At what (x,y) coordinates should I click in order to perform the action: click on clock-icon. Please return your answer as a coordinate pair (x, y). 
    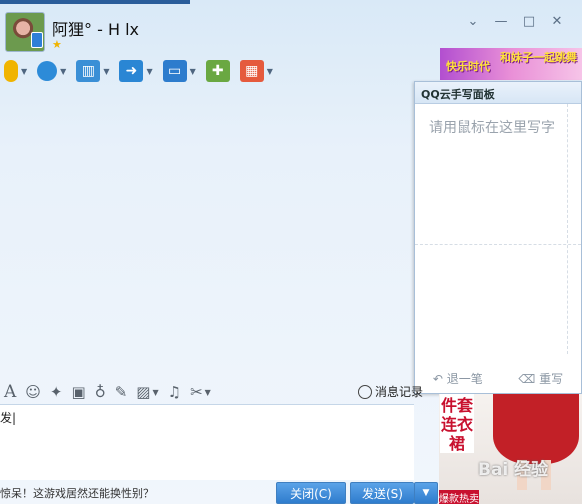
    Looking at the image, I should click on (365, 391).